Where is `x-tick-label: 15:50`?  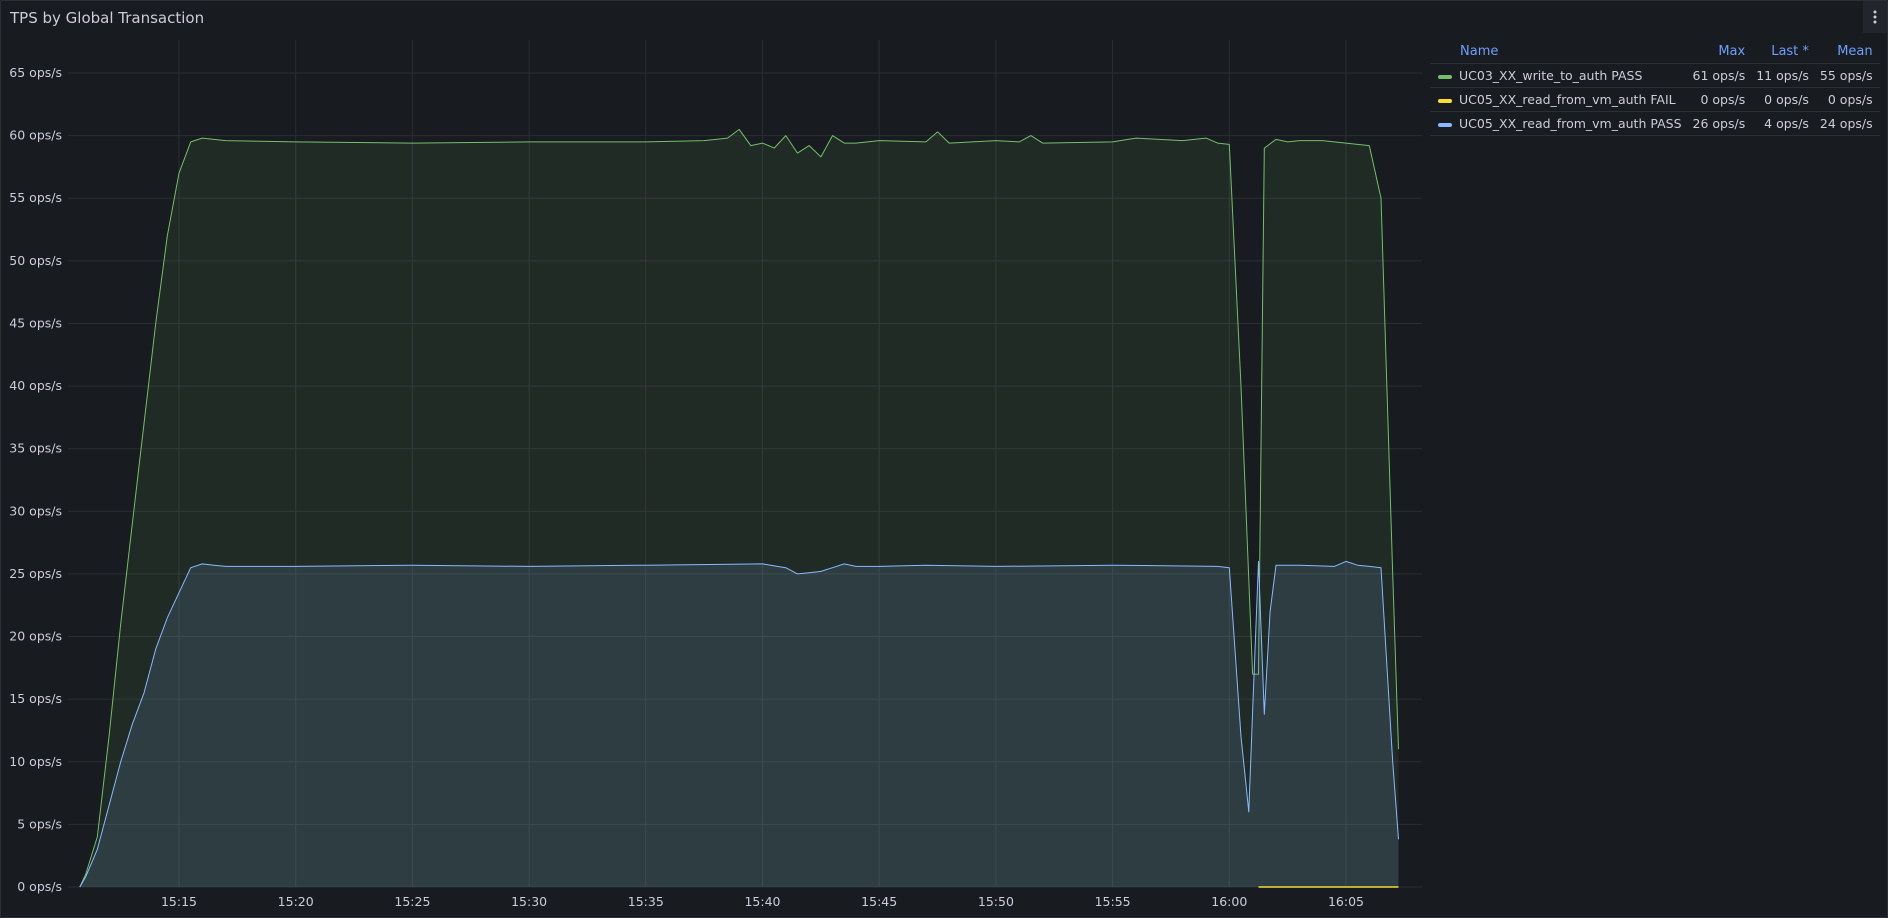
x-tick-label: 15:50 is located at coordinates (996, 901).